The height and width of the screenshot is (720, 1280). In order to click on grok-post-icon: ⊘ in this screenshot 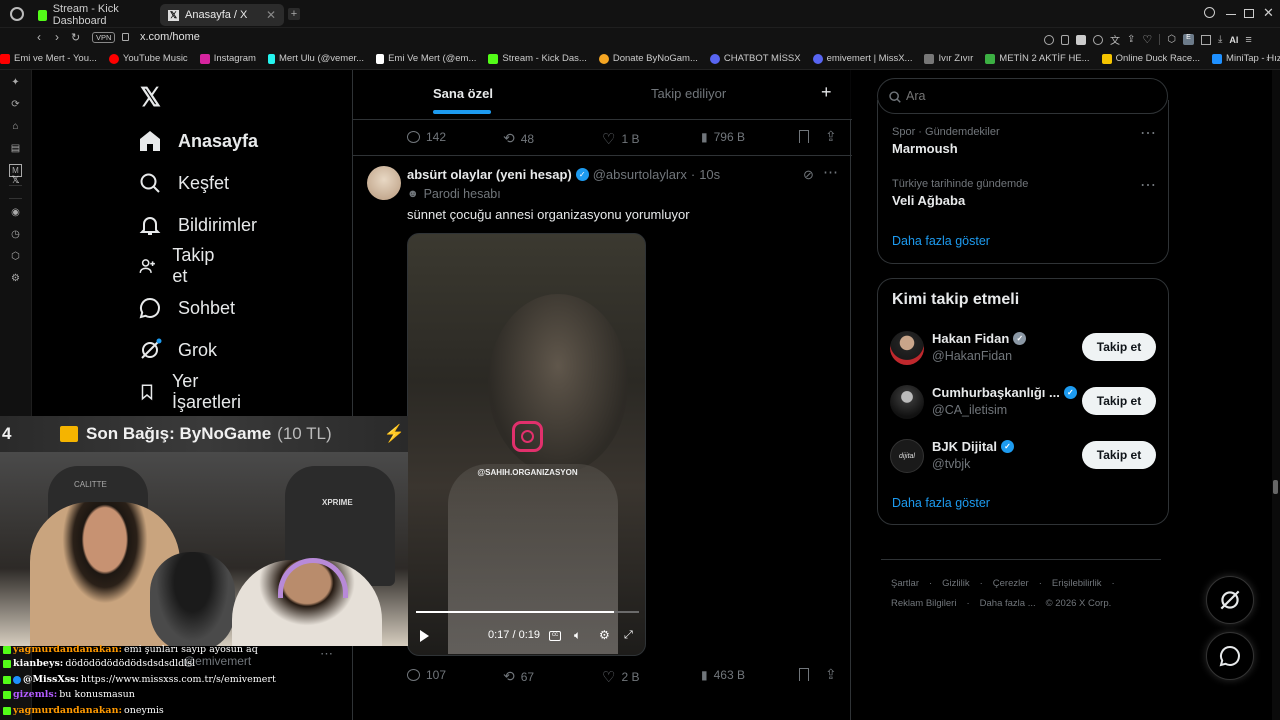, I will do `click(808, 175)`.